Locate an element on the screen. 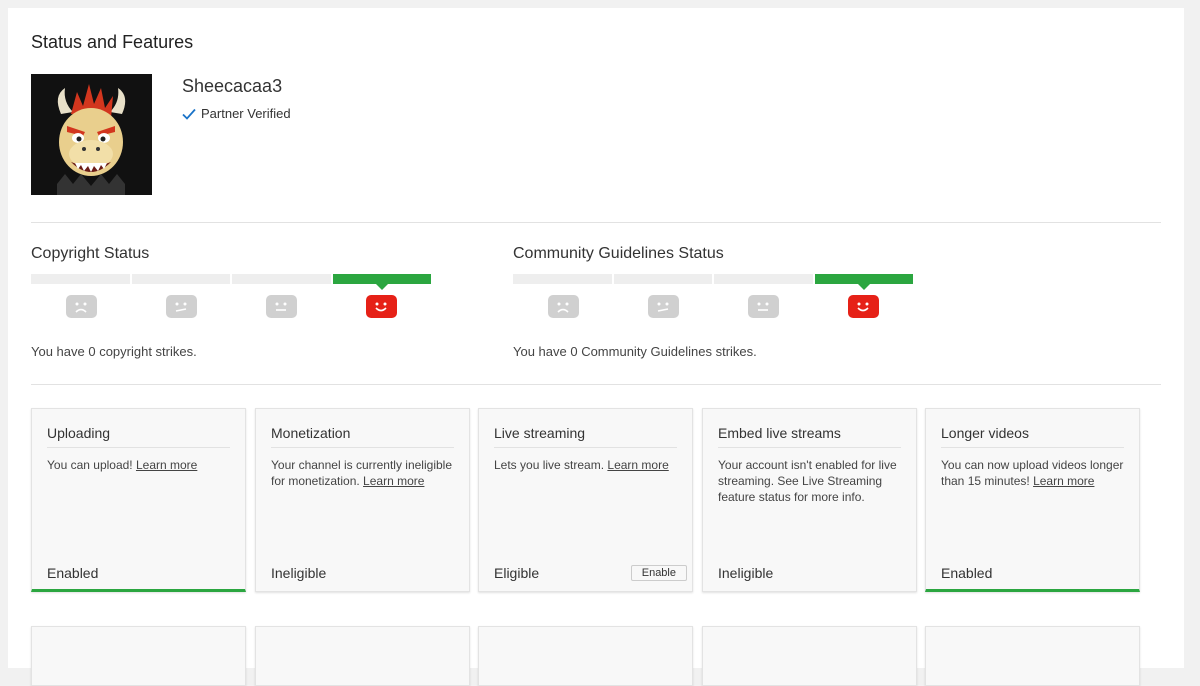  channel-avatar is located at coordinates (91, 134).